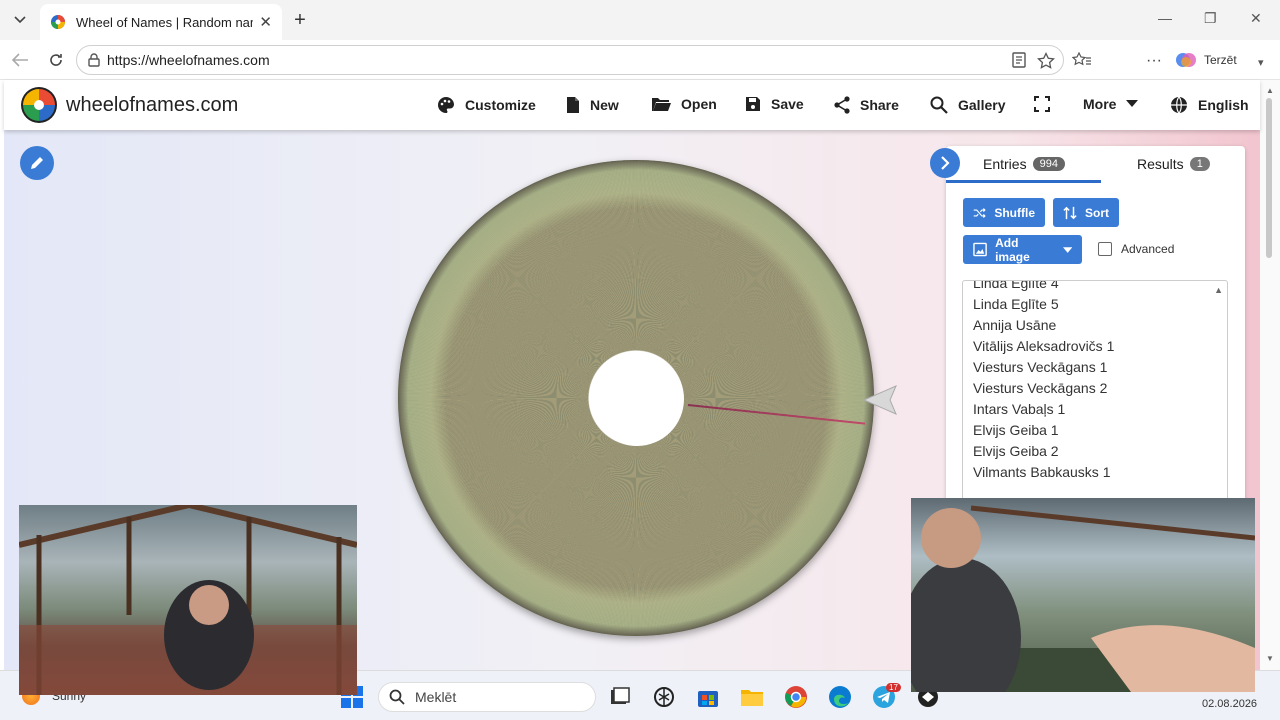 This screenshot has height=720, width=1280. What do you see at coordinates (1004, 212) in the screenshot?
I see `shuffle-button: Shuffle` at bounding box center [1004, 212].